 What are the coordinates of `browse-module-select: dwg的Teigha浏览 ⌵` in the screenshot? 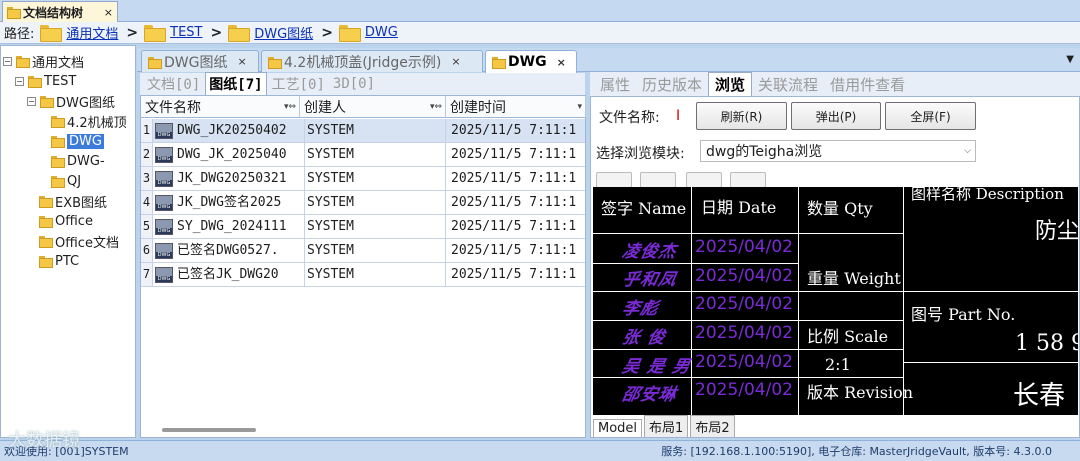 It's located at (838, 151).